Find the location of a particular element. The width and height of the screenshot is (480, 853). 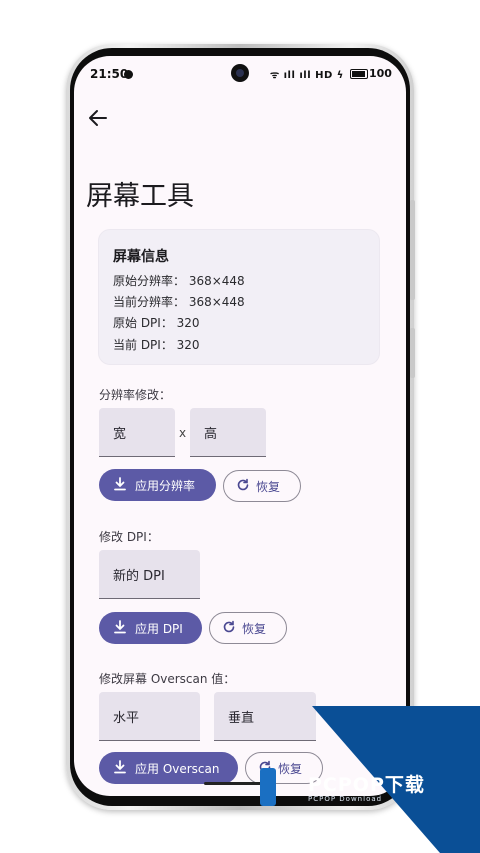

width-input: 宽 is located at coordinates (137, 432).